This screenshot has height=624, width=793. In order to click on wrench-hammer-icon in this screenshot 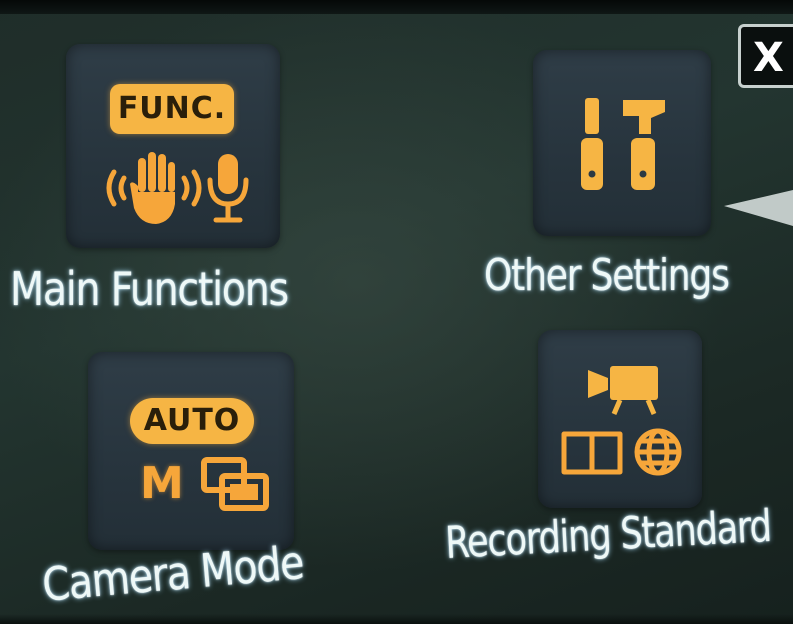, I will do `click(623, 144)`.